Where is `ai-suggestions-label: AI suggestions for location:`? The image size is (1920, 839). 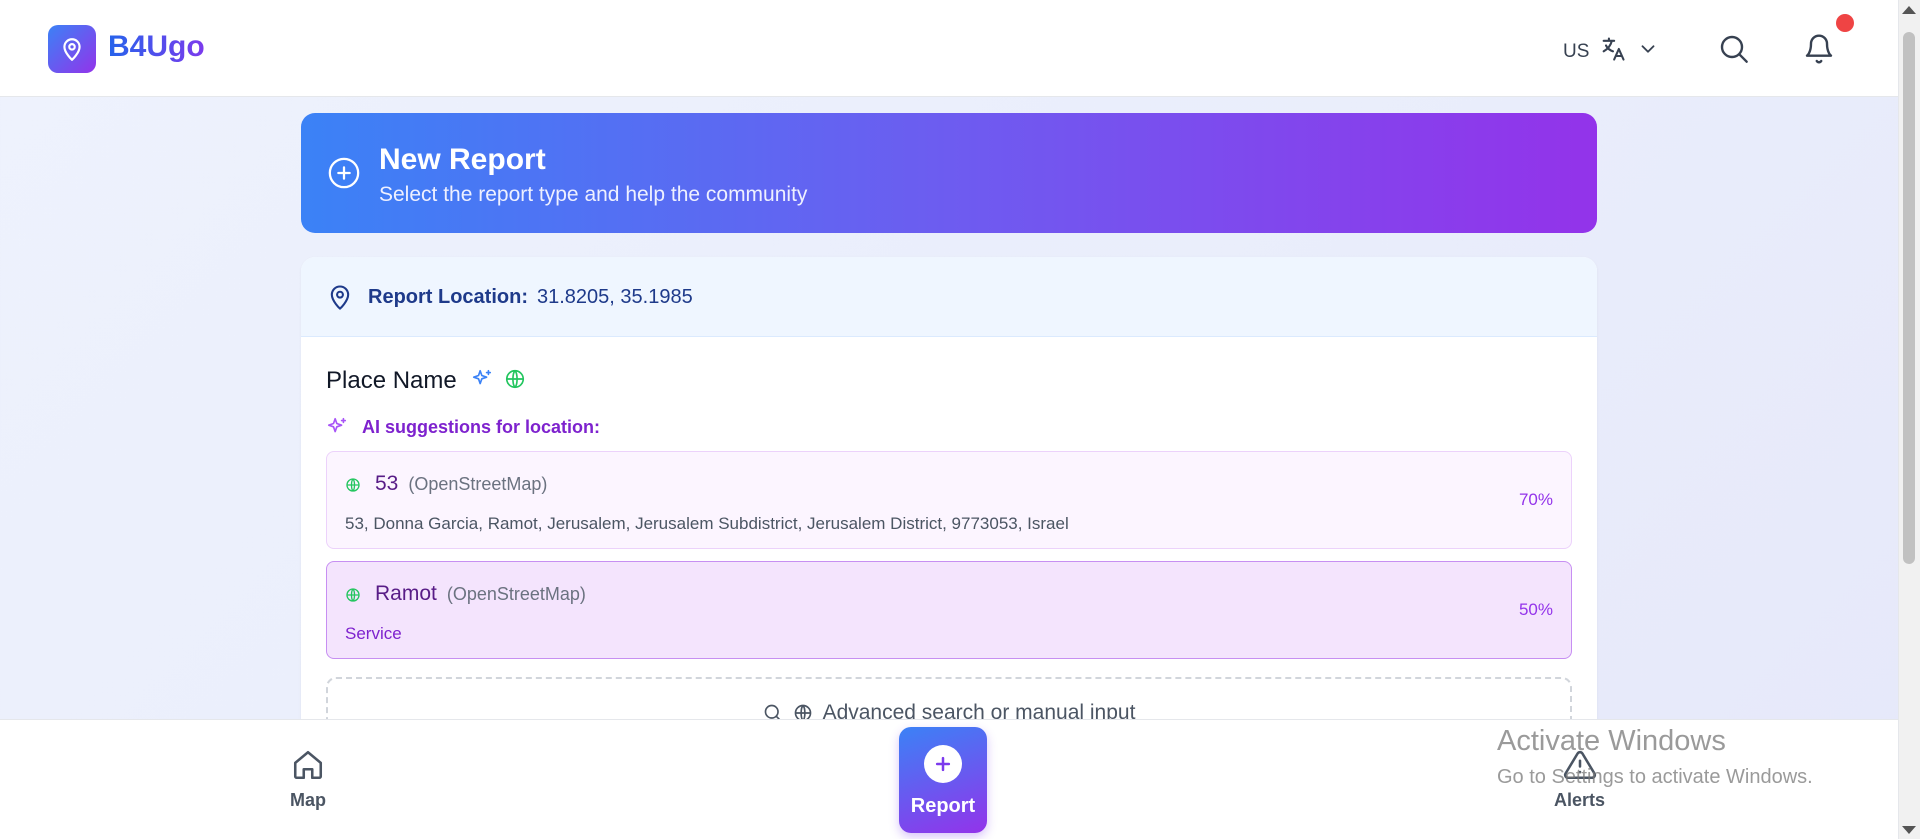 ai-suggestions-label: AI suggestions for location: is located at coordinates (481, 427).